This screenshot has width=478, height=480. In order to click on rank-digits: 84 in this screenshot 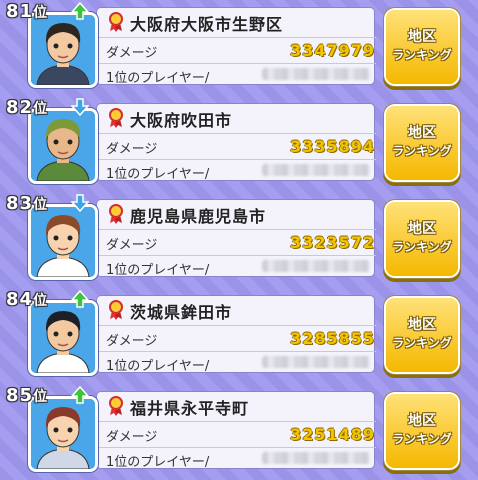, I will do `click(20, 299)`.